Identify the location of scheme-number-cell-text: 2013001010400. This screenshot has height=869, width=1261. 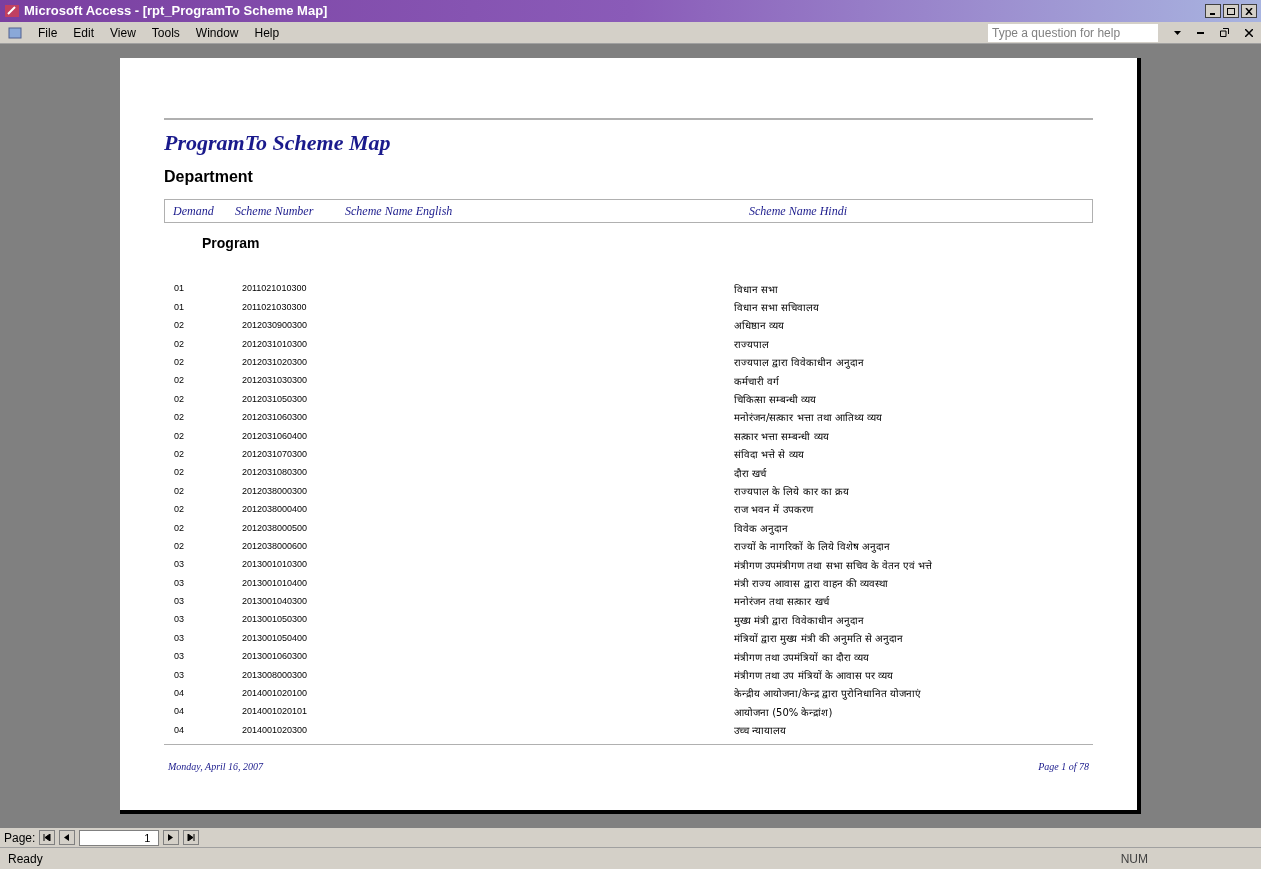
(275, 583).